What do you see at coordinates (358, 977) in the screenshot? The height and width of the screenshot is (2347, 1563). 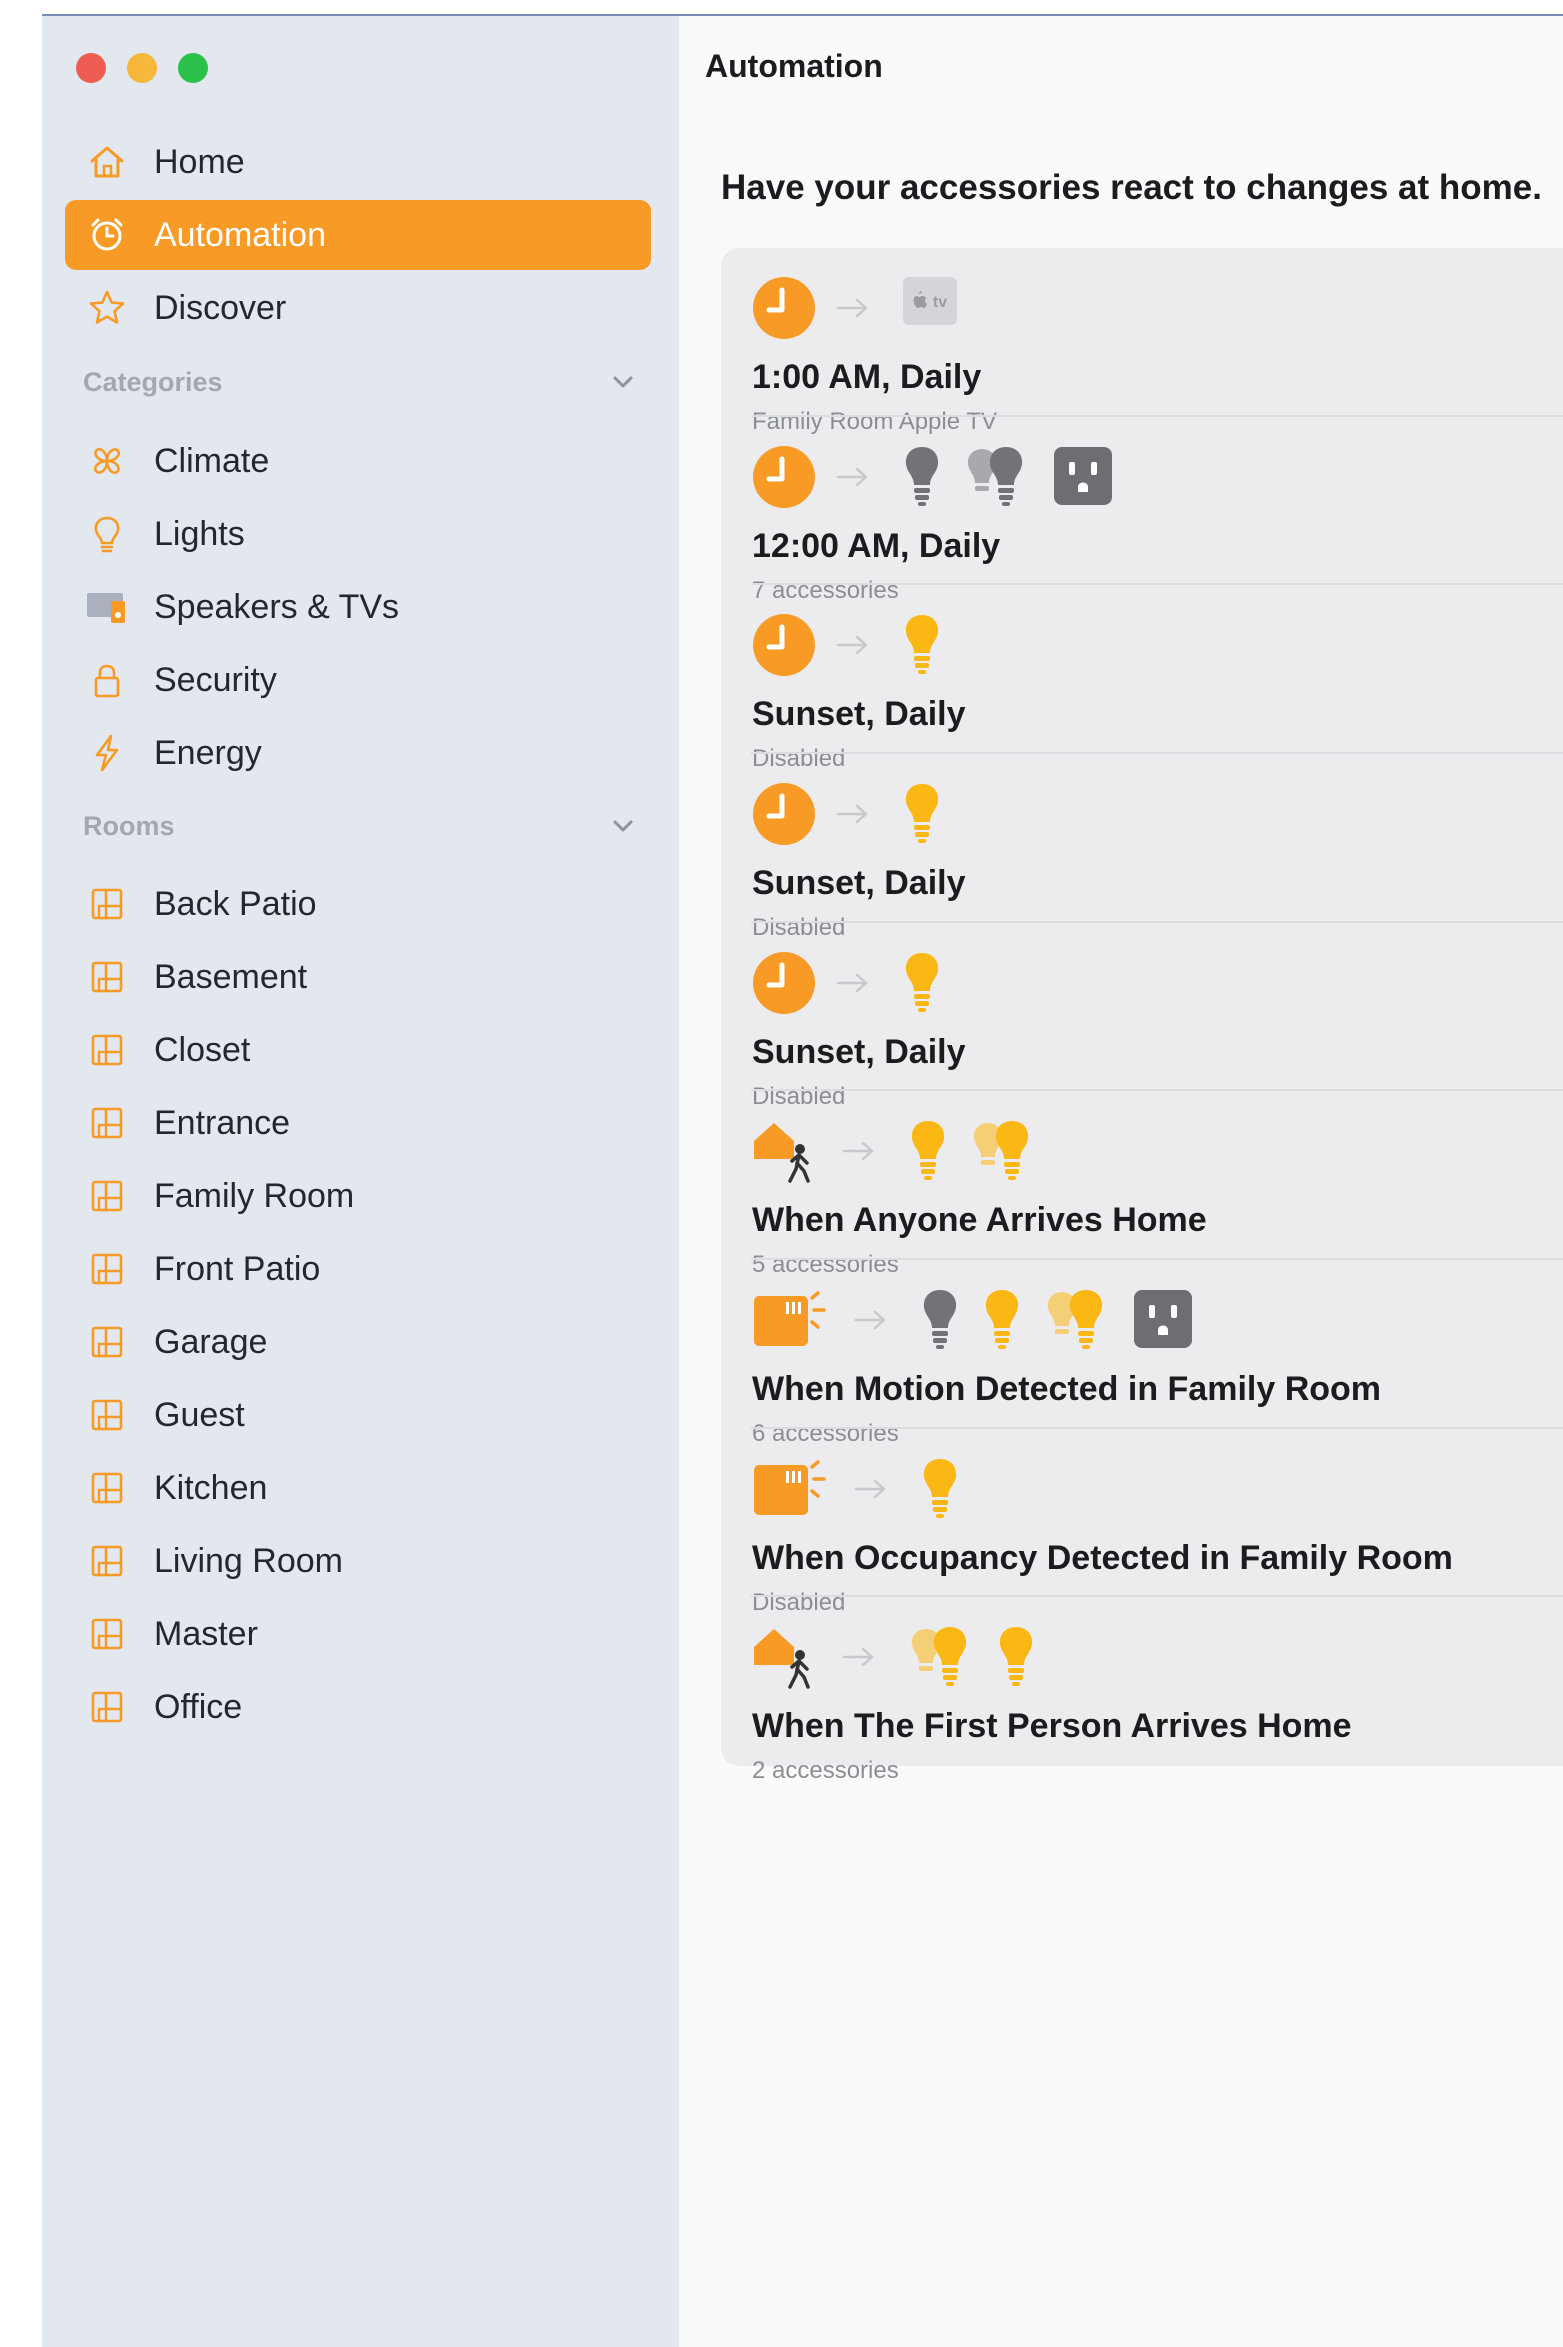 I see `sidebar-item-basement: Basement` at bounding box center [358, 977].